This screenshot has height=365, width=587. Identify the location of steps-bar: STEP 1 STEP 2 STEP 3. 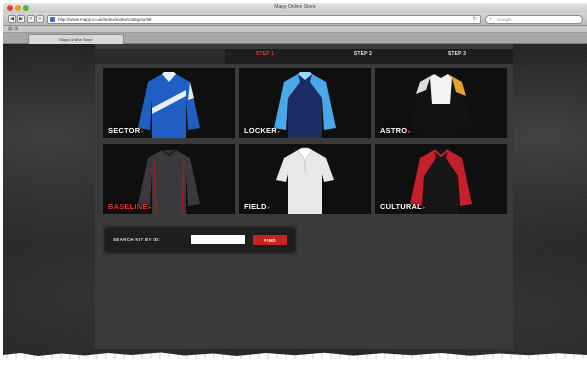
(304, 56).